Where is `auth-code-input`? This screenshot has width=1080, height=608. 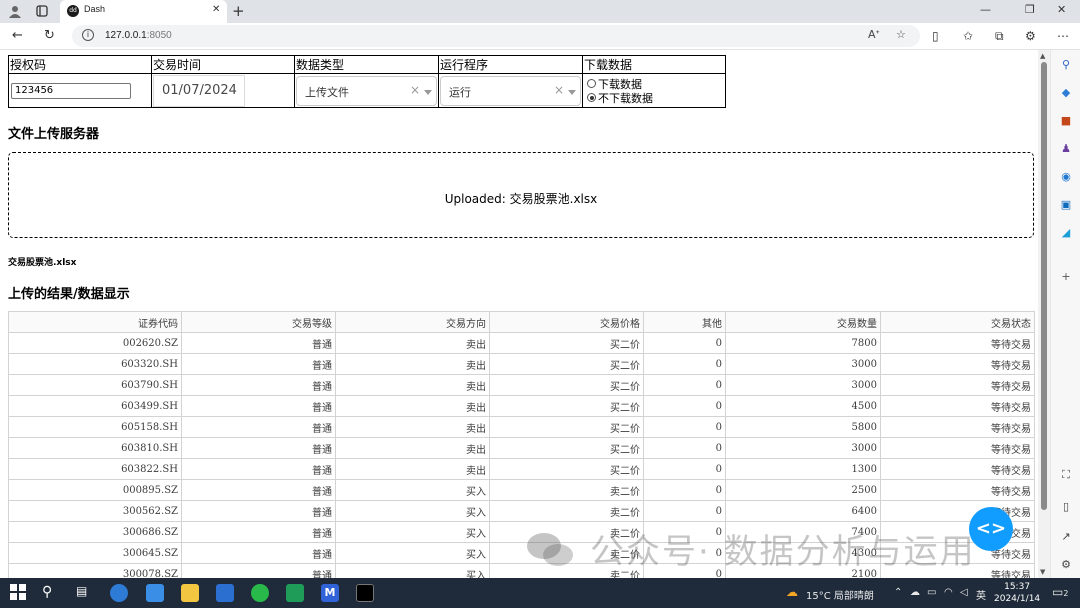 auth-code-input is located at coordinates (71, 90).